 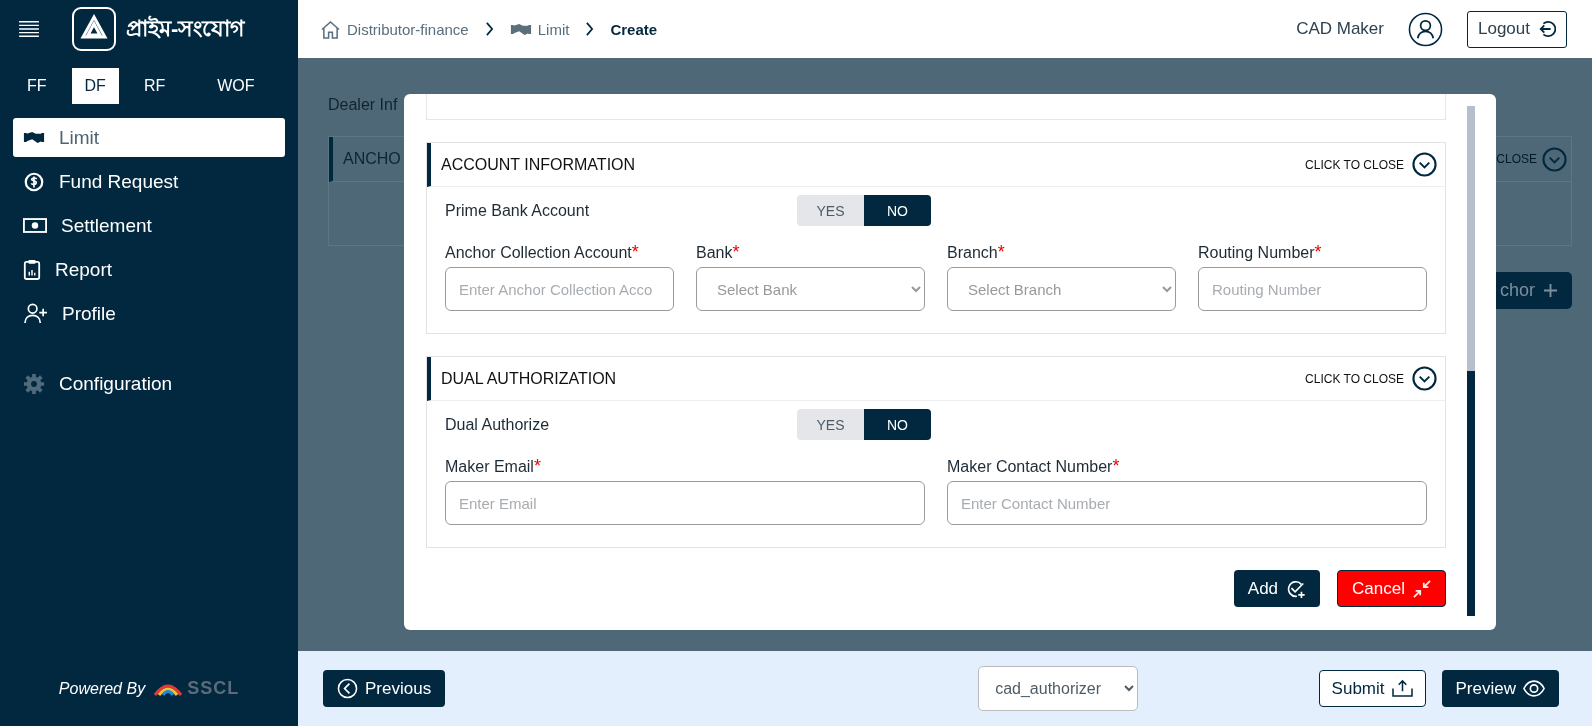 What do you see at coordinates (236, 86) in the screenshot?
I see `module-tab: WOF` at bounding box center [236, 86].